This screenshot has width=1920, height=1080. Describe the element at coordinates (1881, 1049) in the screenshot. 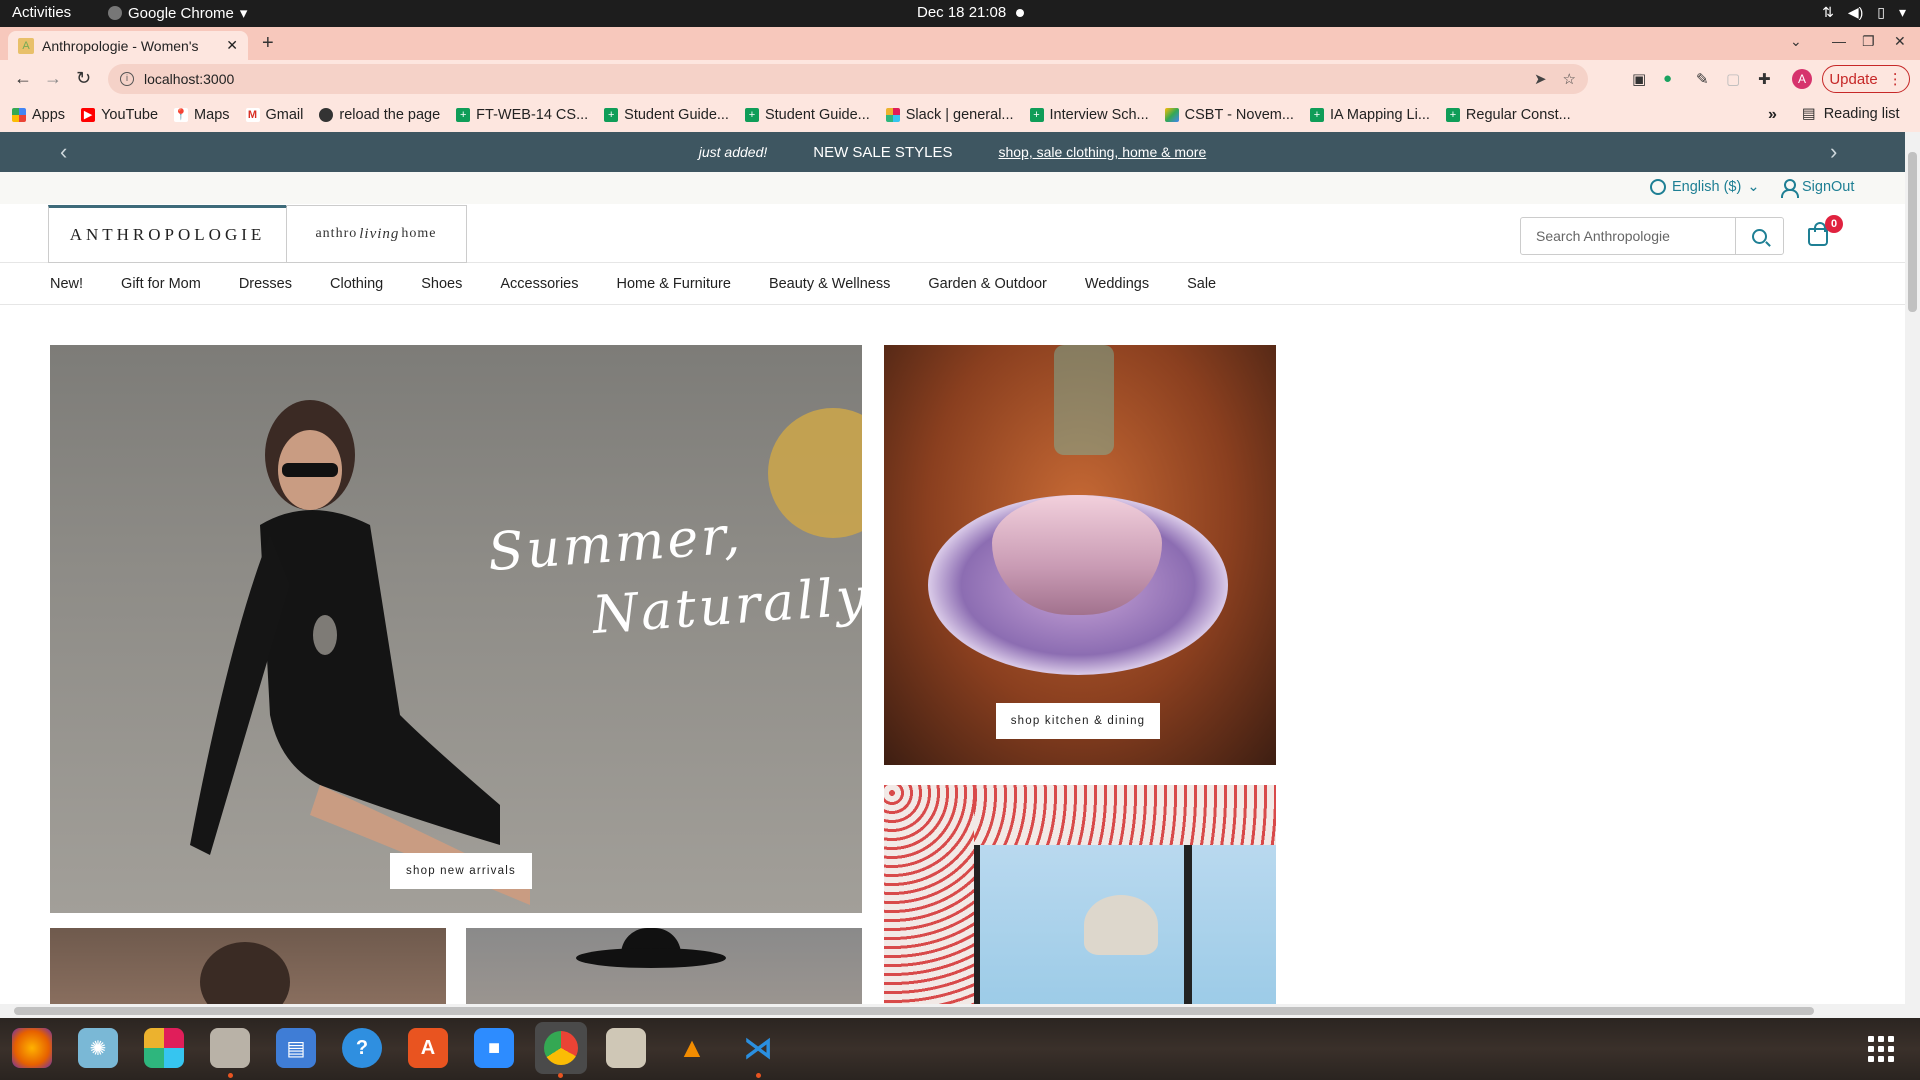

I see `show-applications-icon` at that location.